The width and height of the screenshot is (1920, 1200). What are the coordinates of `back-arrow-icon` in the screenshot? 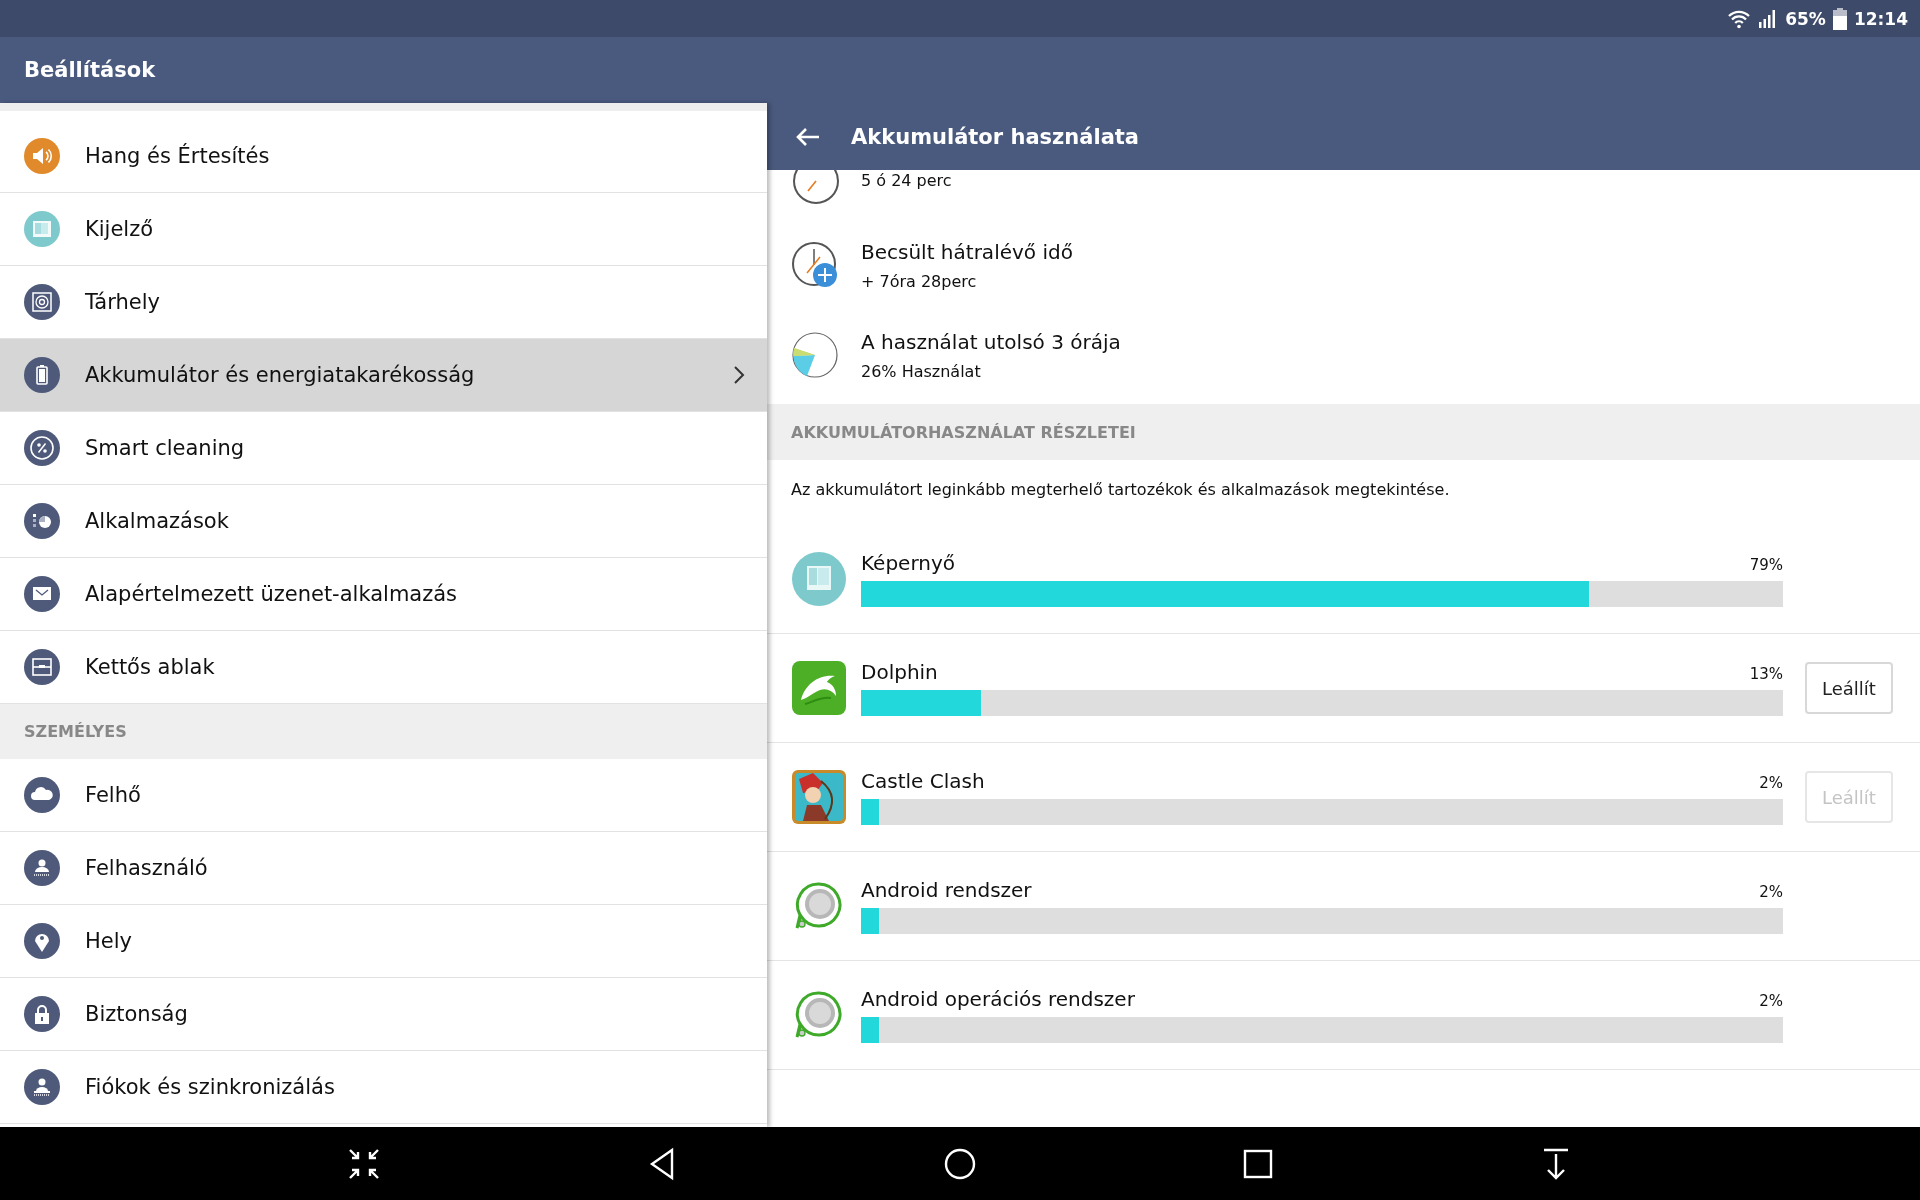 It's located at (808, 136).